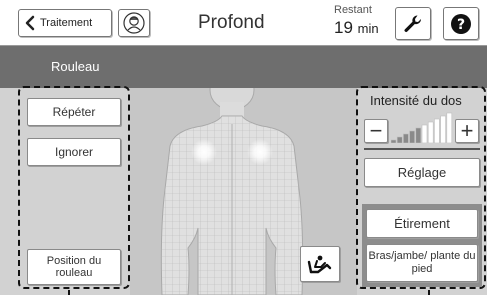 This screenshot has width=487, height=295. I want to click on help-button: ?, so click(461, 23).